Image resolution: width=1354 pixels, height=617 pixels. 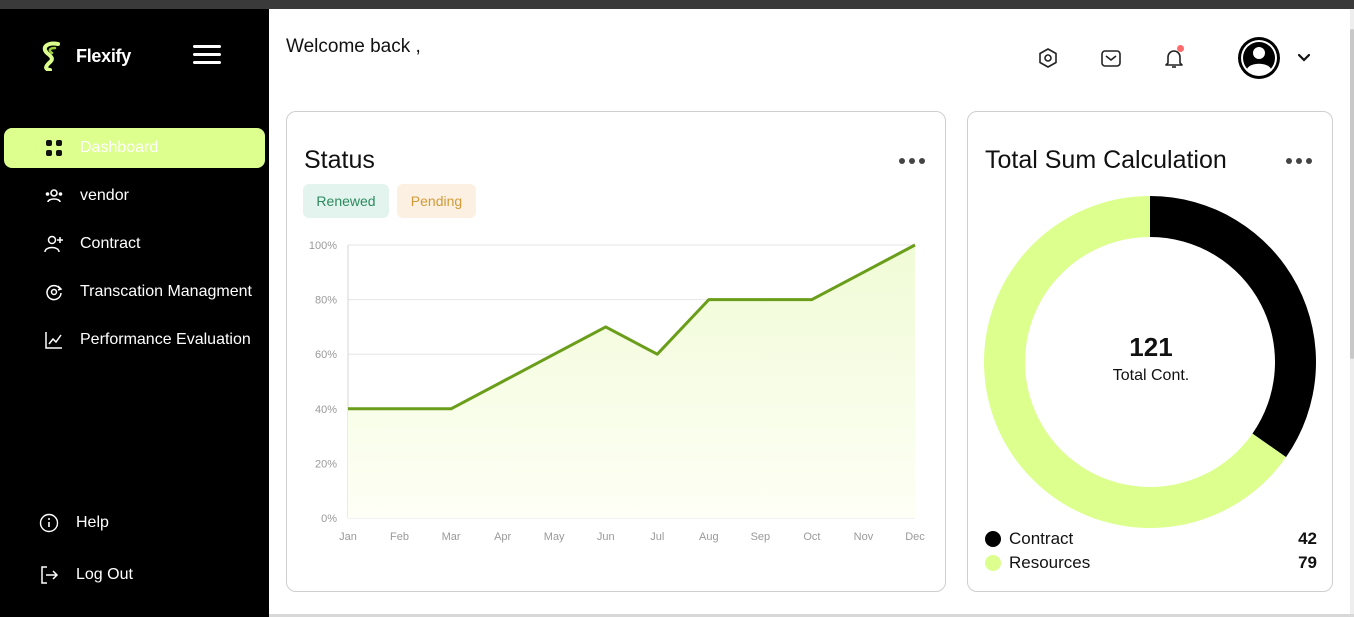 I want to click on donut-slice-contract, so click(x=1233, y=327).